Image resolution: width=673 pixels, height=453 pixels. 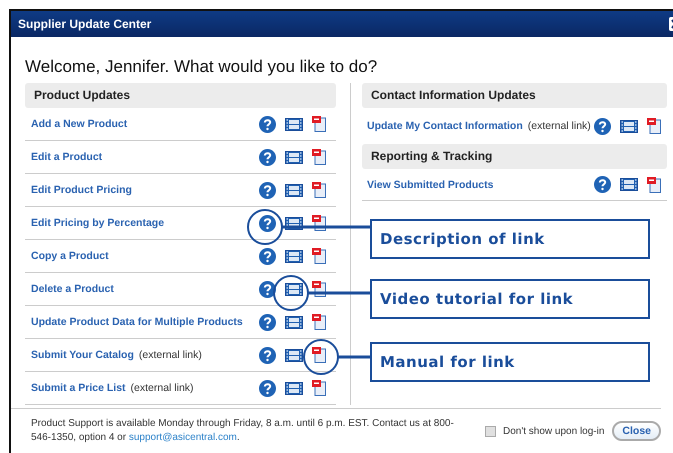 What do you see at coordinates (201, 67) in the screenshot?
I see `welcome-heading: Welcome, Jennifer. What would you like to do?` at bounding box center [201, 67].